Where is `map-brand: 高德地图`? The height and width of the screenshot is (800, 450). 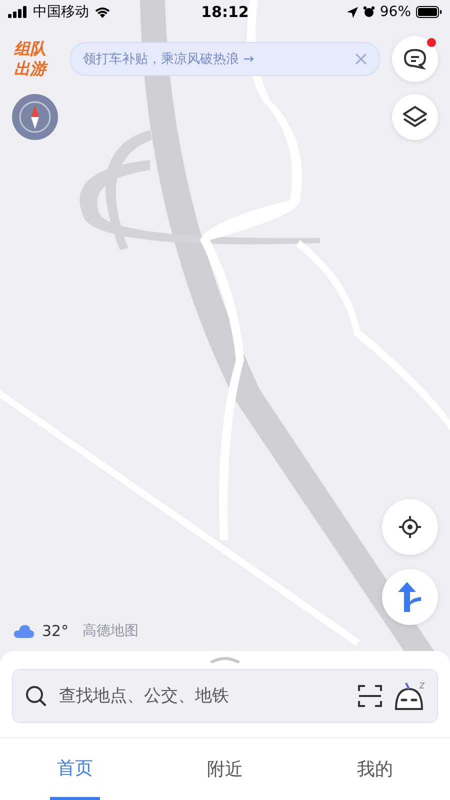 map-brand: 高德地图 is located at coordinates (110, 631).